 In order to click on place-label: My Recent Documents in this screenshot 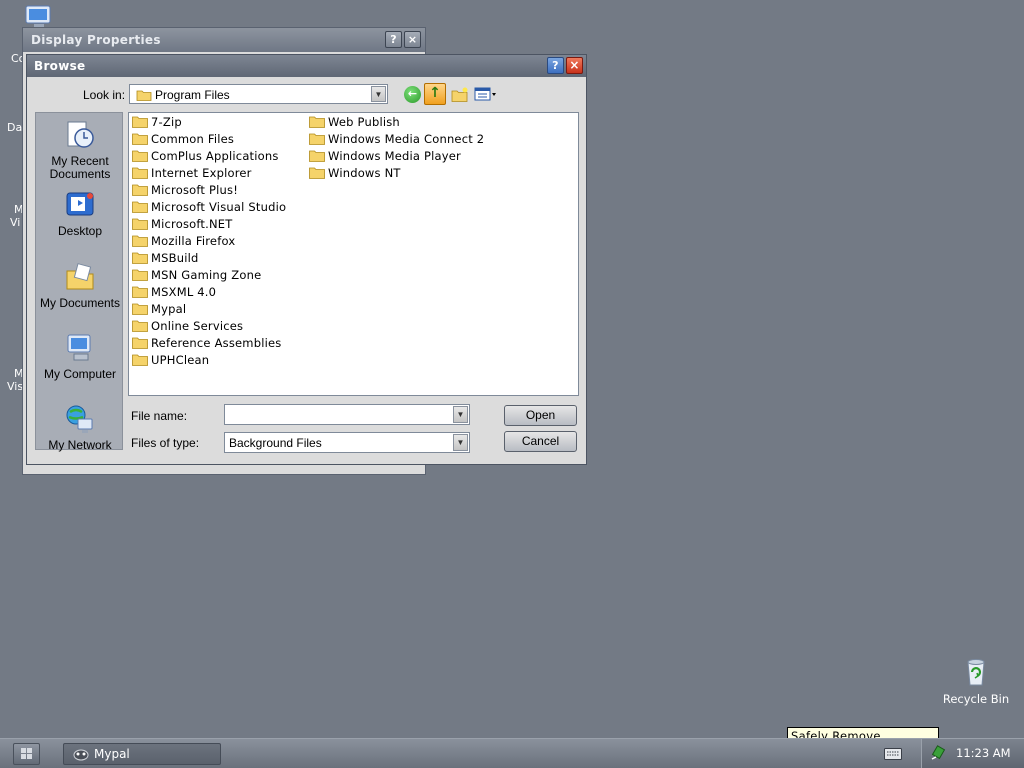, I will do `click(80, 167)`.